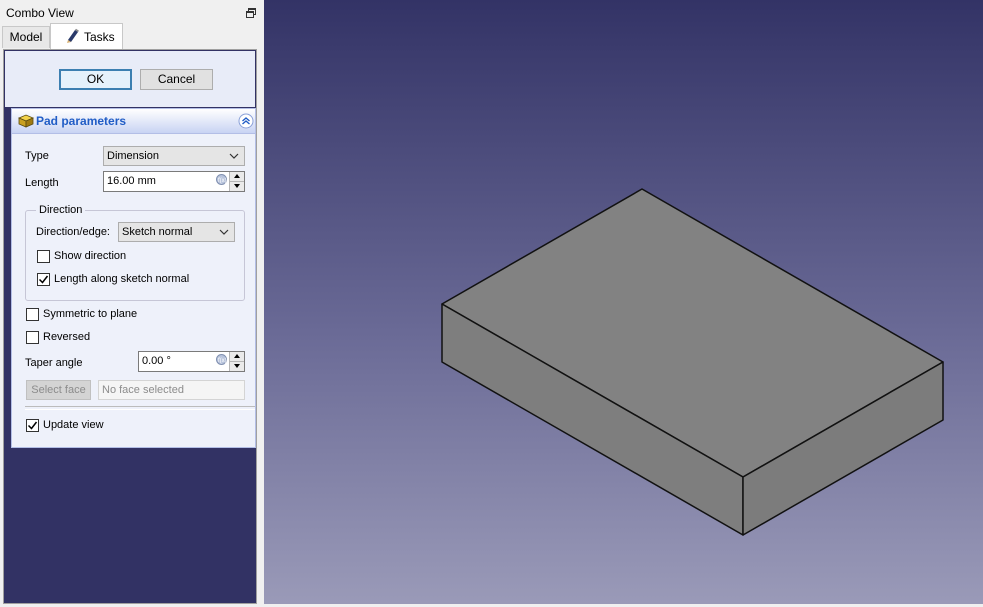 The width and height of the screenshot is (983, 607). I want to click on taper-angle-input: 0.00 ° f(x), so click(191, 361).